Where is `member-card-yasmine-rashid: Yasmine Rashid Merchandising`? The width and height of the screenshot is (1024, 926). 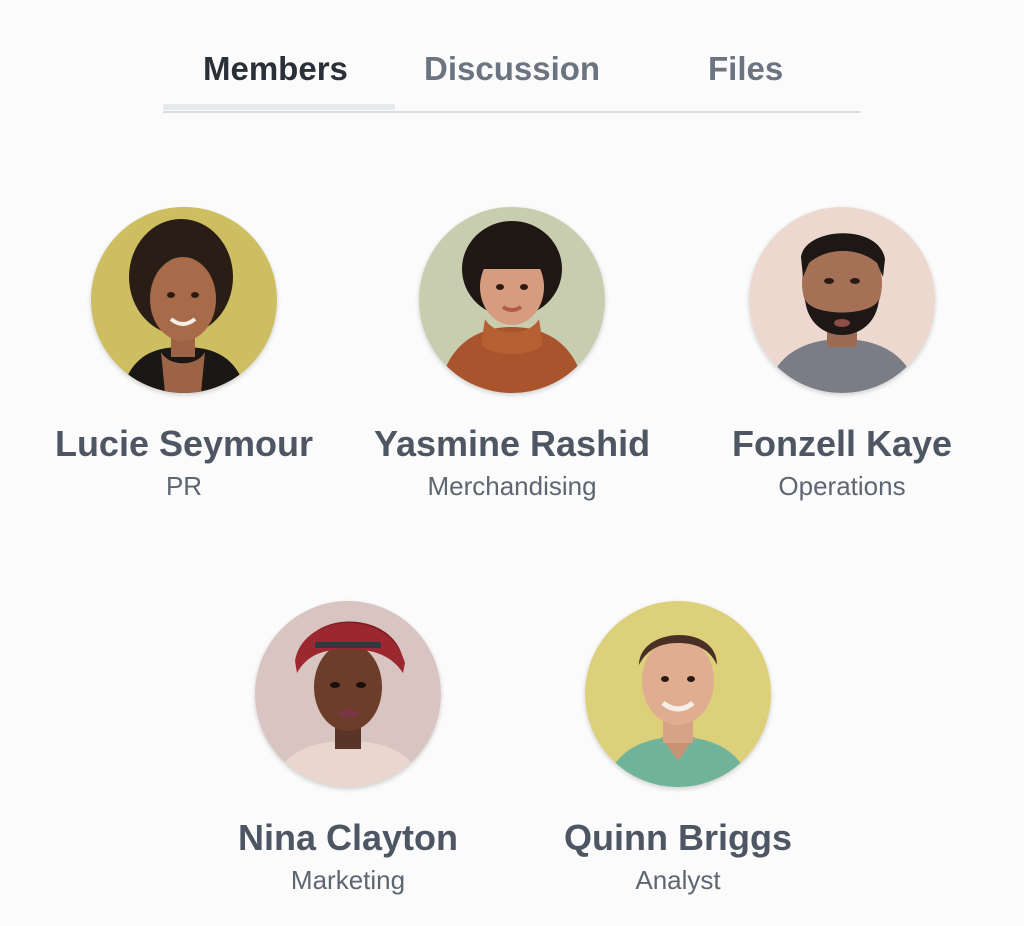 member-card-yasmine-rashid: Yasmine Rashid Merchandising is located at coordinates (512, 354).